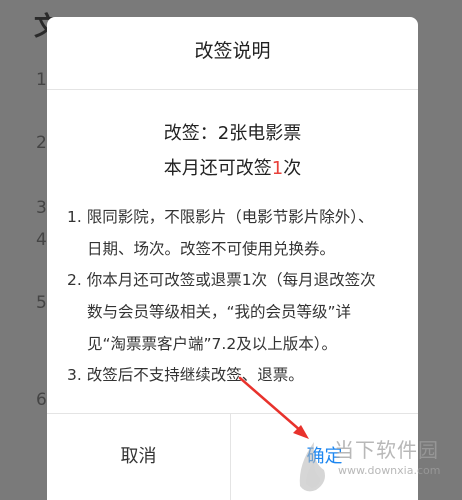 This screenshot has height=500, width=462. What do you see at coordinates (217, 168) in the screenshot?
I see `remaining-changes-prefix: 本月还可改签` at bounding box center [217, 168].